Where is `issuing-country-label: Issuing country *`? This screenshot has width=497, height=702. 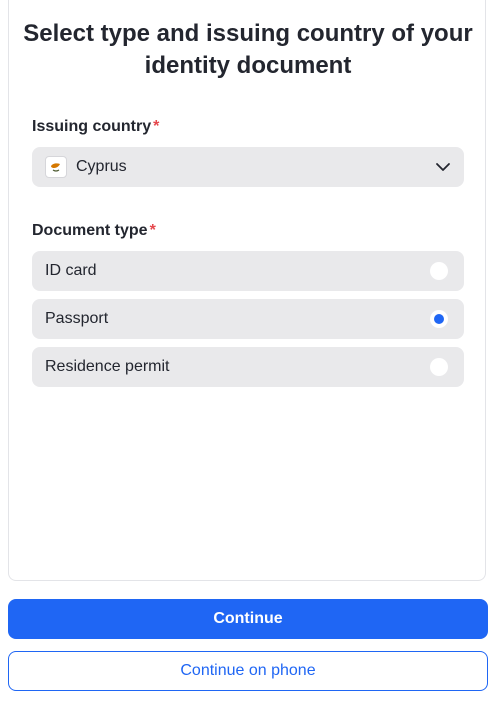
issuing-country-label: Issuing country * is located at coordinates (95, 127).